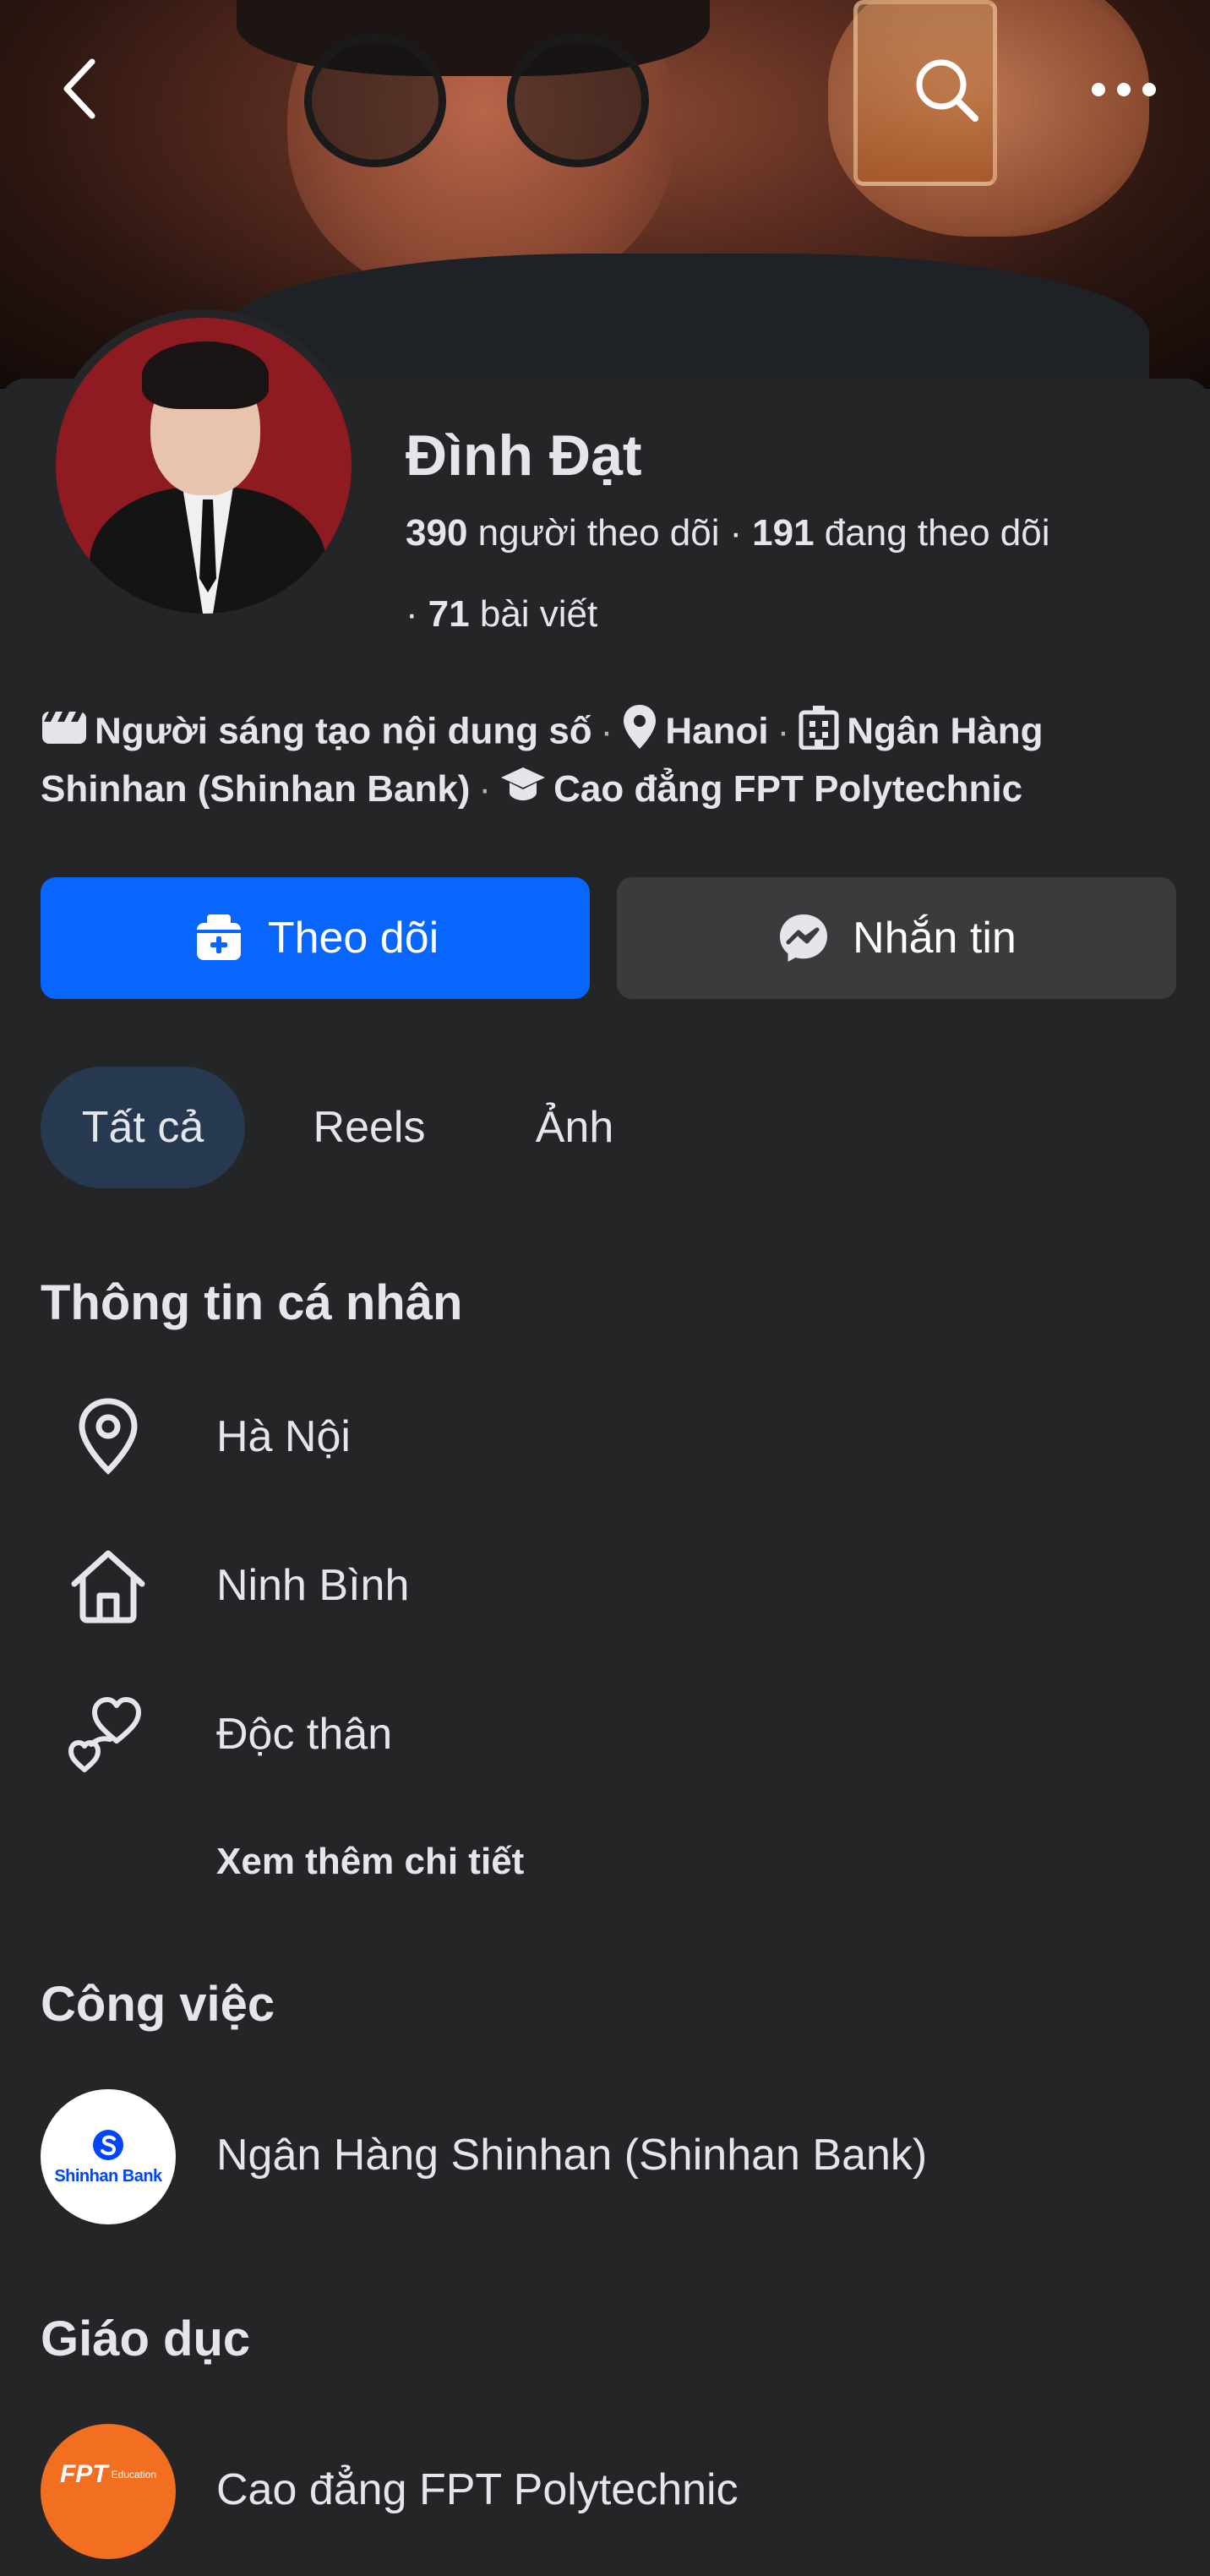 This screenshot has height=2576, width=1210. Describe the element at coordinates (787, 789) in the screenshot. I see `intro-education: Cao đẳng FPT Polytechnic` at that location.